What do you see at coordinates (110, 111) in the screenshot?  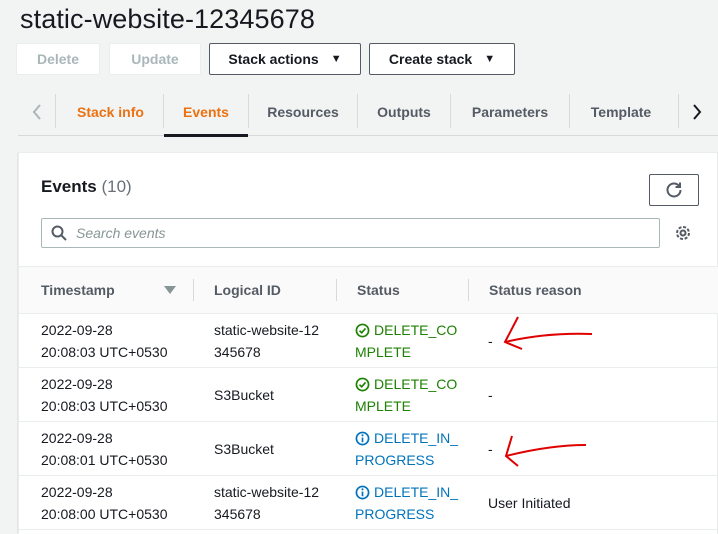 I see `tab-stack-info: Stack info` at bounding box center [110, 111].